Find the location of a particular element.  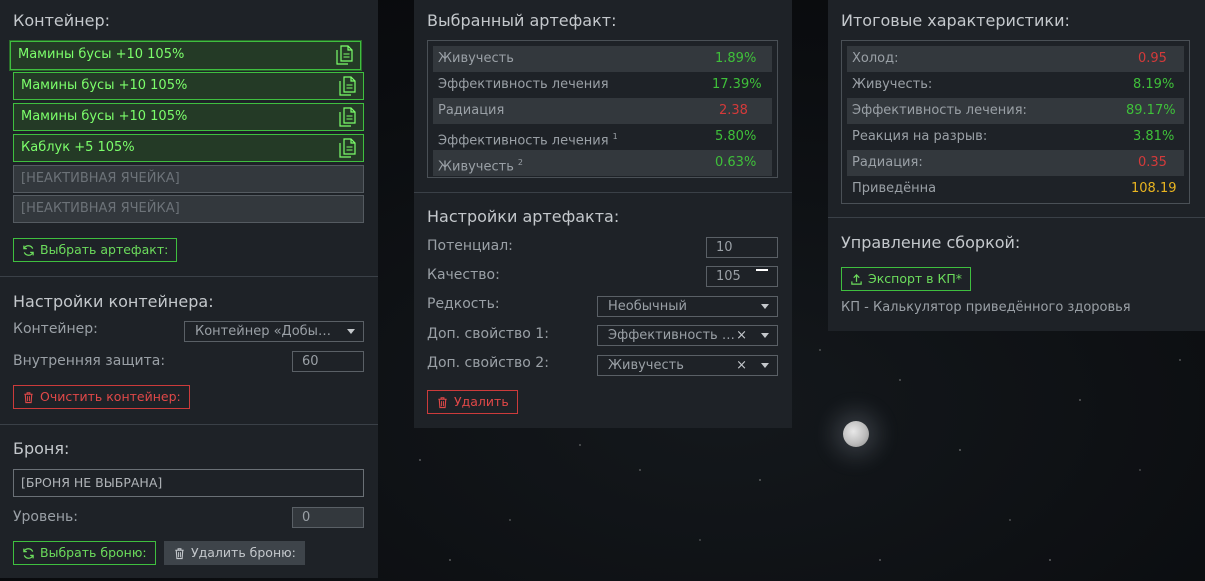

prop2-label: Доп. свойство 2: is located at coordinates (488, 363).